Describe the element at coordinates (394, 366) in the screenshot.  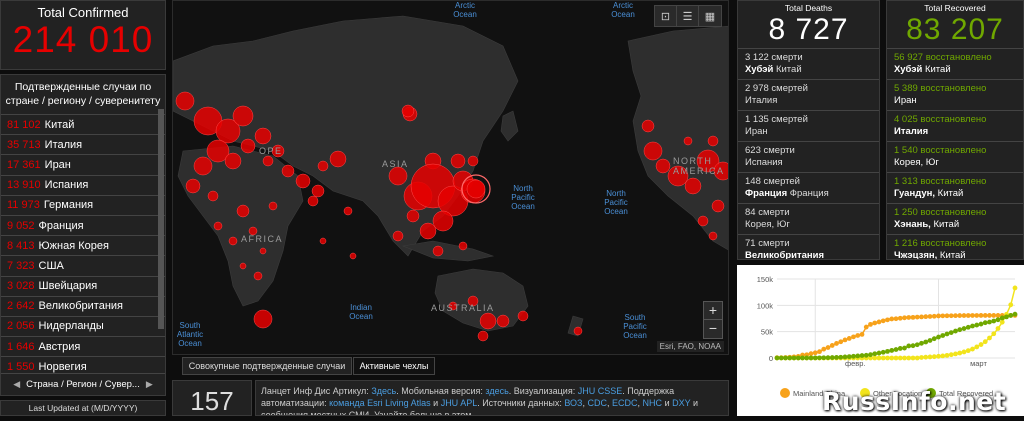
I see `tab-active-cases: Активные чехлы` at that location.